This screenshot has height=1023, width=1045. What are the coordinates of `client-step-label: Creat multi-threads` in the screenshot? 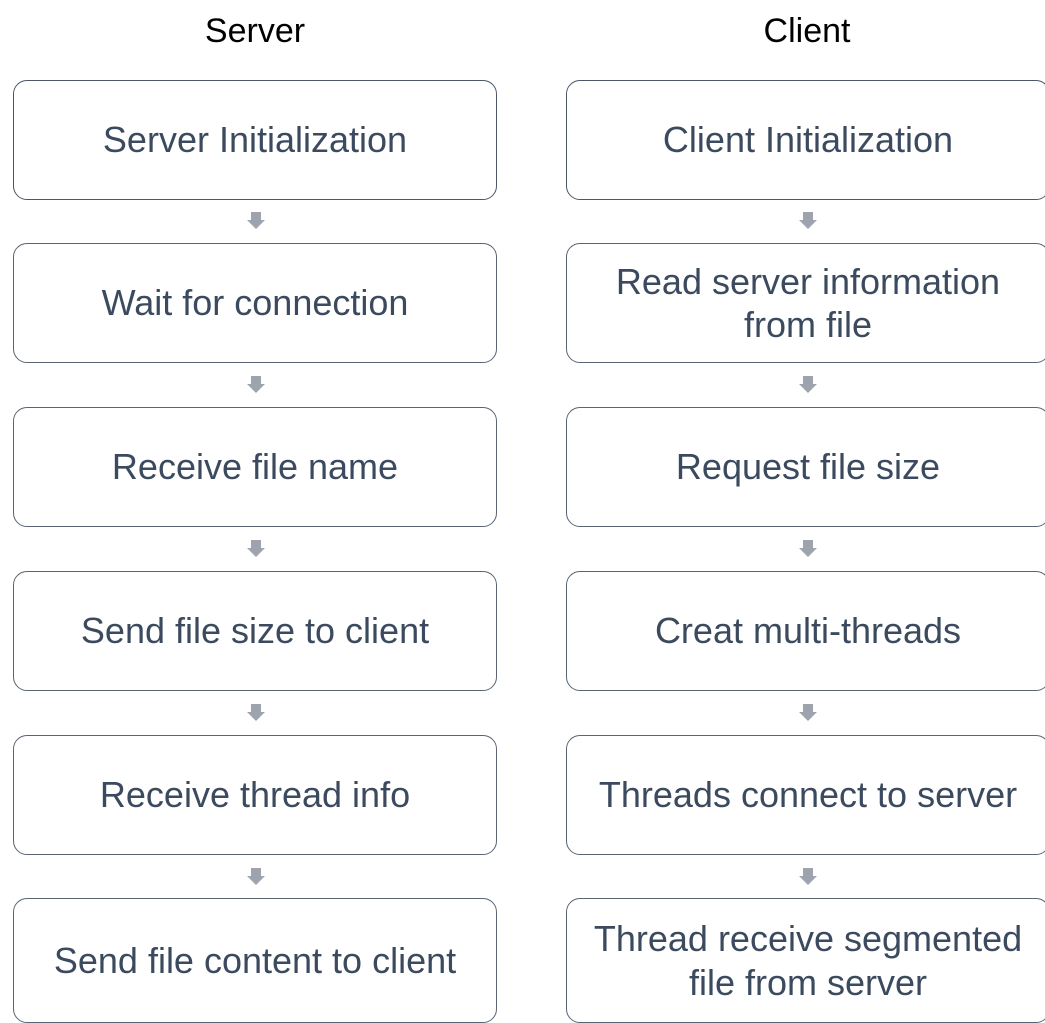 It's located at (808, 631).